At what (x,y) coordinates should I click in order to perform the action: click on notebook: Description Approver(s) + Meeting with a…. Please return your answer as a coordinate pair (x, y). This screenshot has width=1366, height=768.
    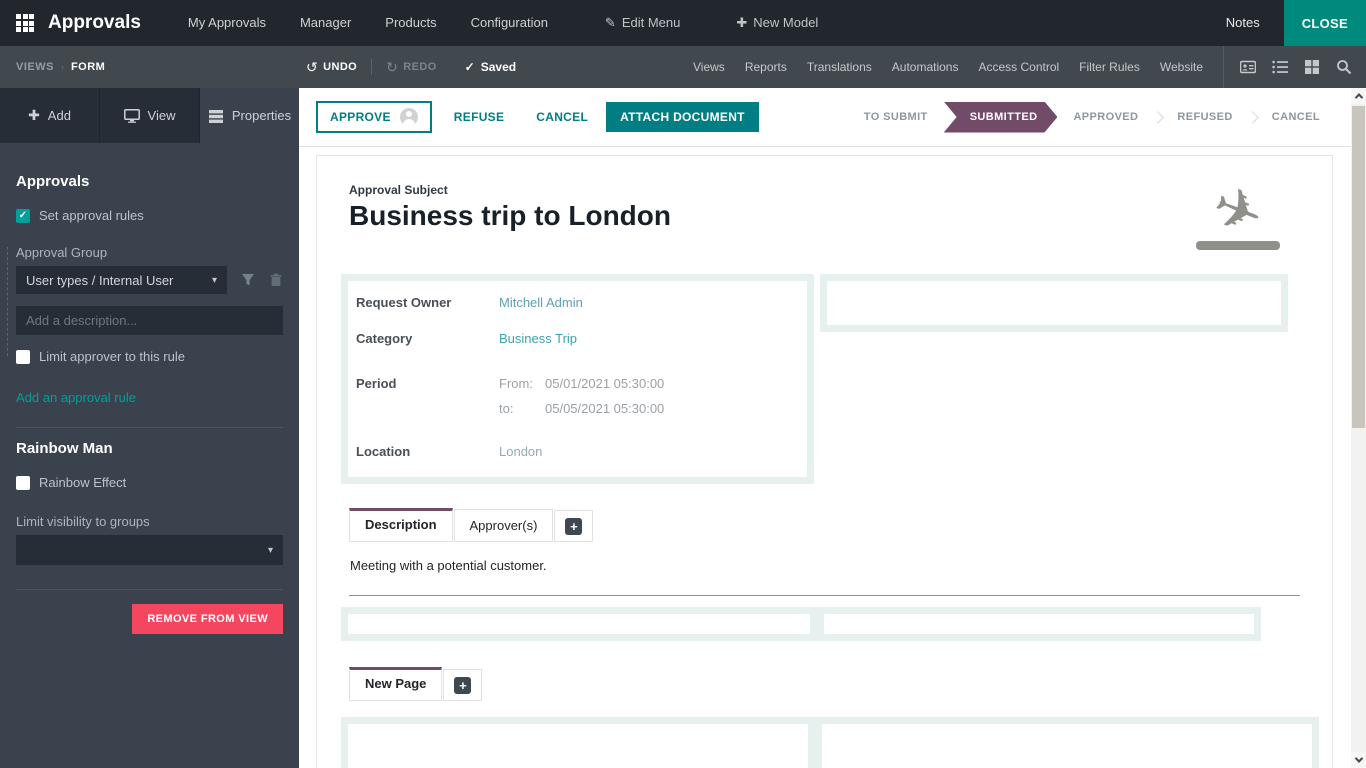
    Looking at the image, I should click on (824, 552).